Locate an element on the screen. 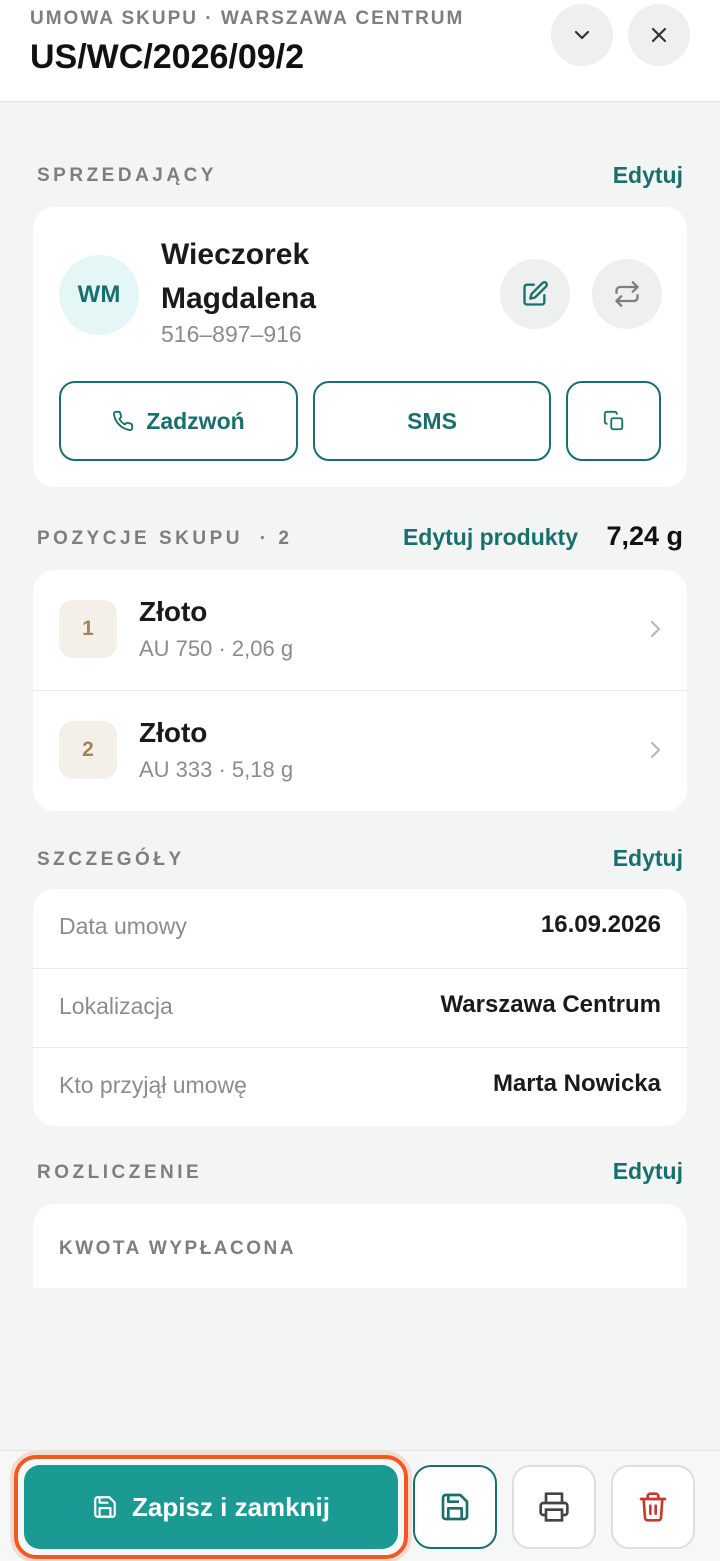 This screenshot has width=720, height=1561. sms-button: SMS is located at coordinates (432, 421).